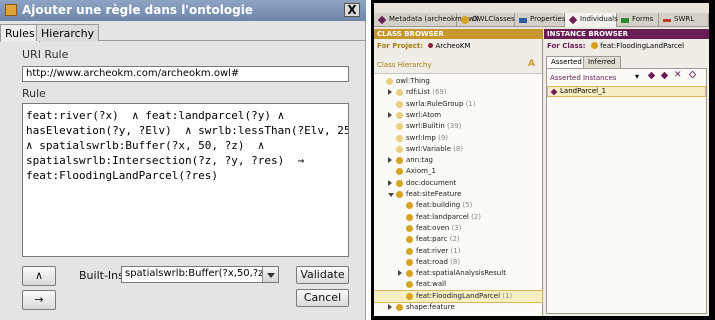 Image resolution: width=715 pixels, height=320 pixels. Describe the element at coordinates (458, 205) in the screenshot. I see `class-tree-row: feat:building (5)` at that location.